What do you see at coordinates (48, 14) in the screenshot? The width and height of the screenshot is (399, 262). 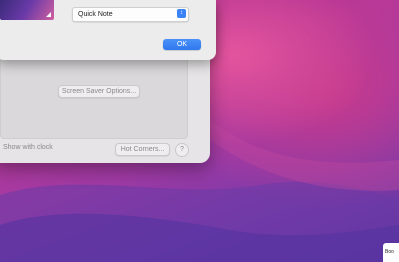 I see `corner-indicator-icon` at bounding box center [48, 14].